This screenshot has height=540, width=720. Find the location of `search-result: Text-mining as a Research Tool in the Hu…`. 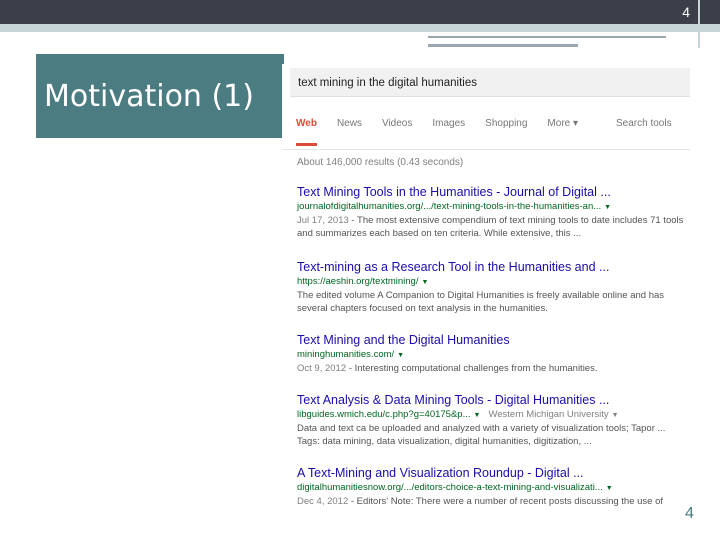

search-result: Text-mining as a Research Tool in the Hu… is located at coordinates (493, 287).